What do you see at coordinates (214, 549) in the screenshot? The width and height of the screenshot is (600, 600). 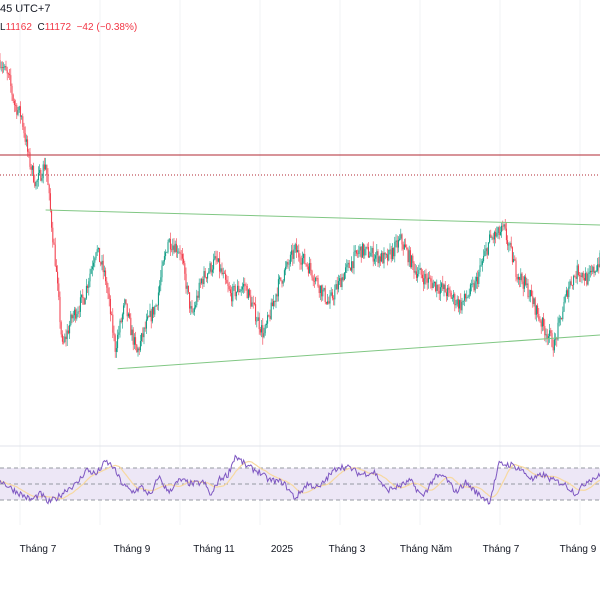 I see `x-tick-label: Tháng 11` at bounding box center [214, 549].